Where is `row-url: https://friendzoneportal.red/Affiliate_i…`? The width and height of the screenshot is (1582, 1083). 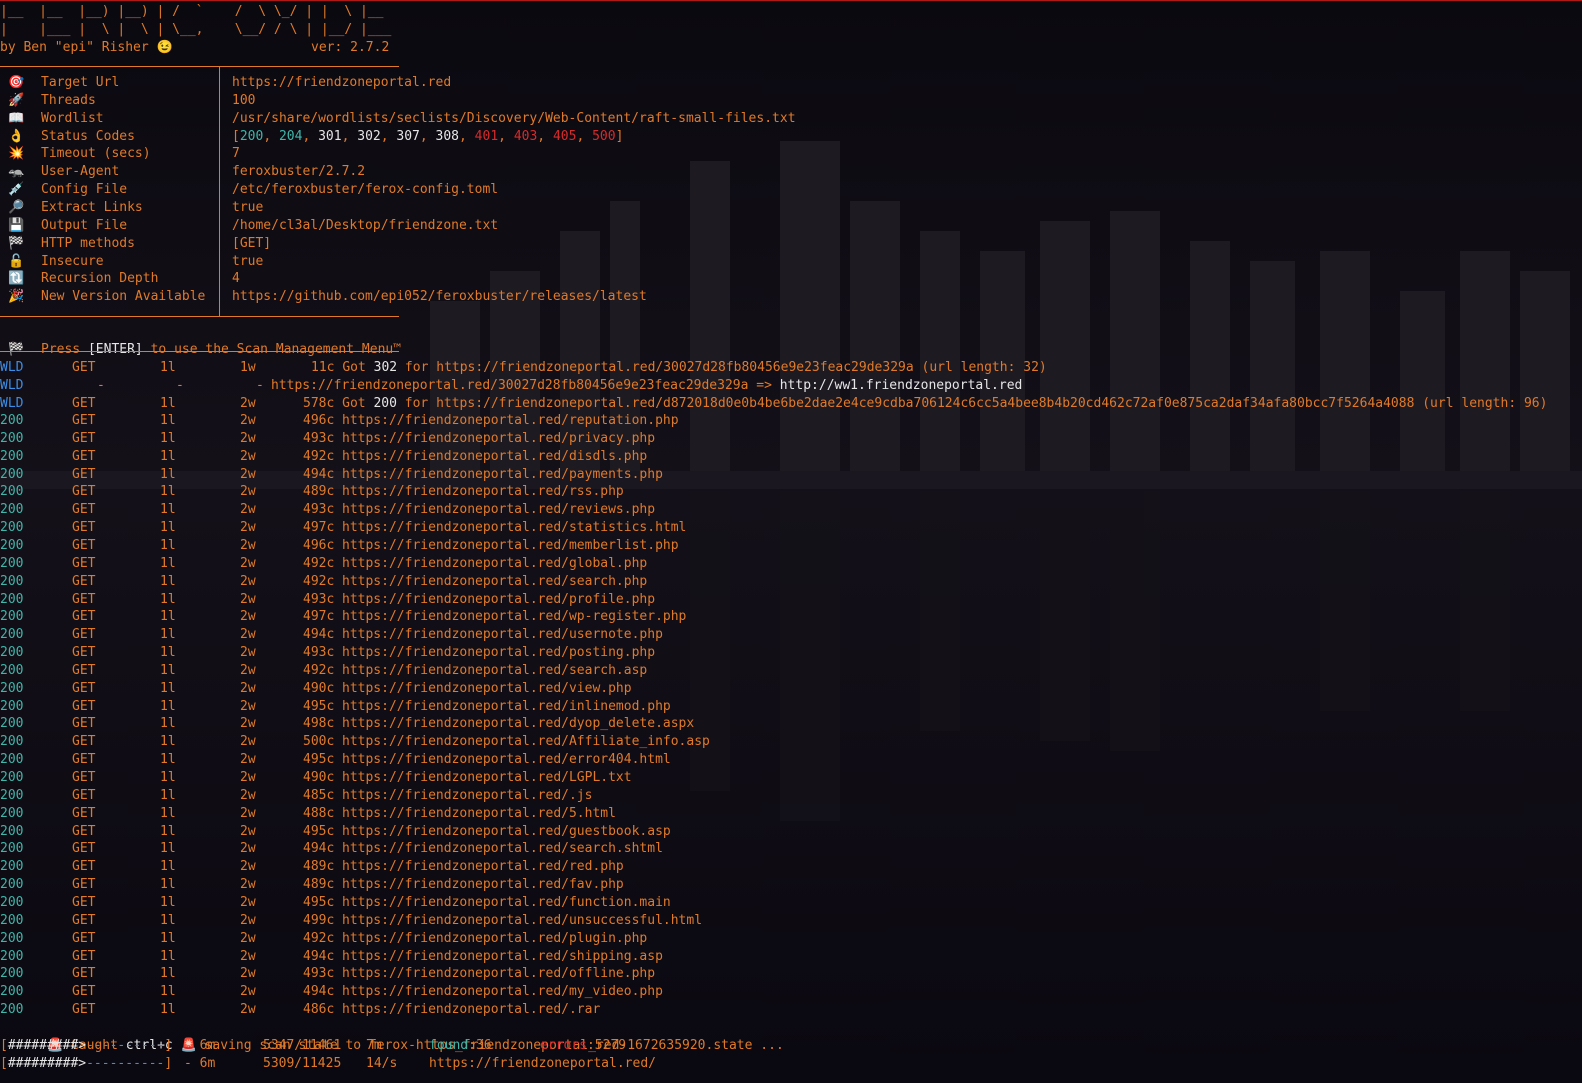 row-url: https://friendzoneportal.red/Affiliate_i… is located at coordinates (526, 742).